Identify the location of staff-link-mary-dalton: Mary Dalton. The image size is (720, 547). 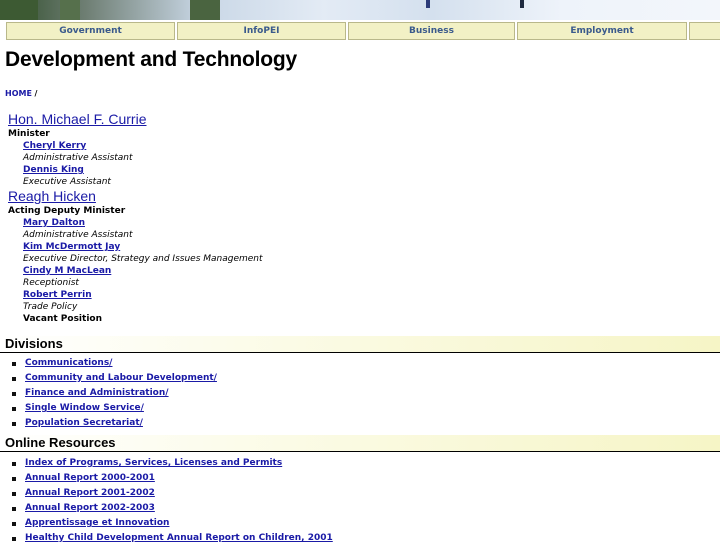
(54, 223).